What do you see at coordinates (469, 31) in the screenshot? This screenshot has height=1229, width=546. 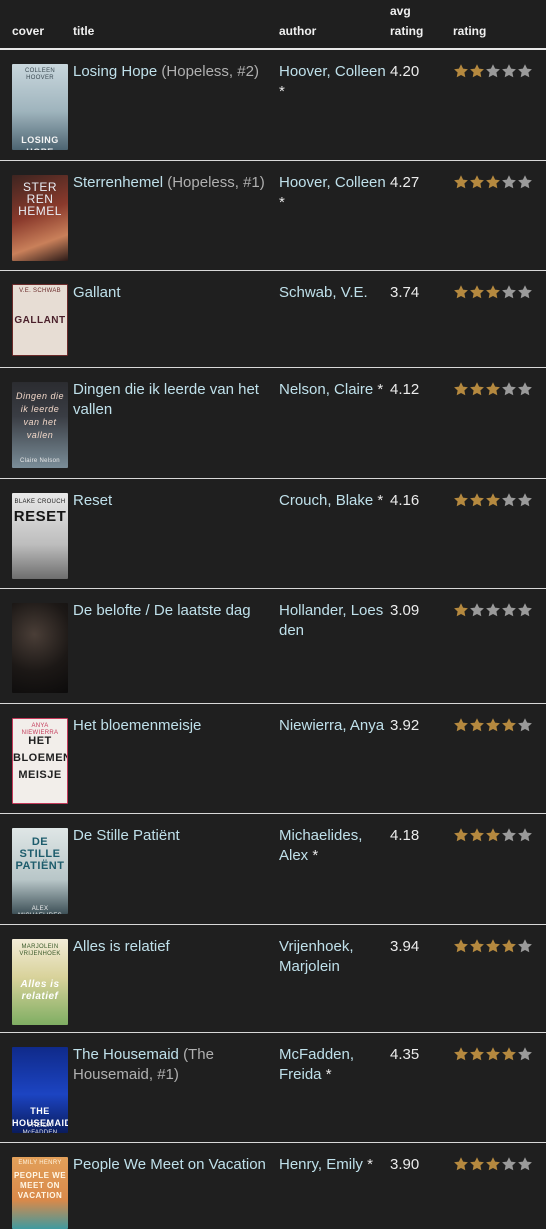 I see `col-header-rating: rating` at bounding box center [469, 31].